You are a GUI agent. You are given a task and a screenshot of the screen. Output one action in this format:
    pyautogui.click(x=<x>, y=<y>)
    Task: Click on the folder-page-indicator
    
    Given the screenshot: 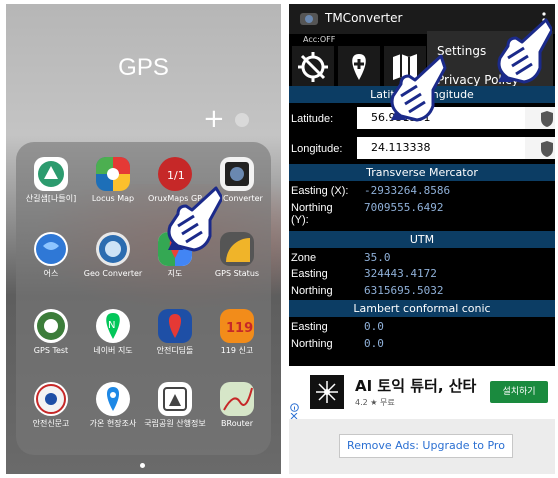 What is the action you would take?
    pyautogui.click(x=242, y=120)
    